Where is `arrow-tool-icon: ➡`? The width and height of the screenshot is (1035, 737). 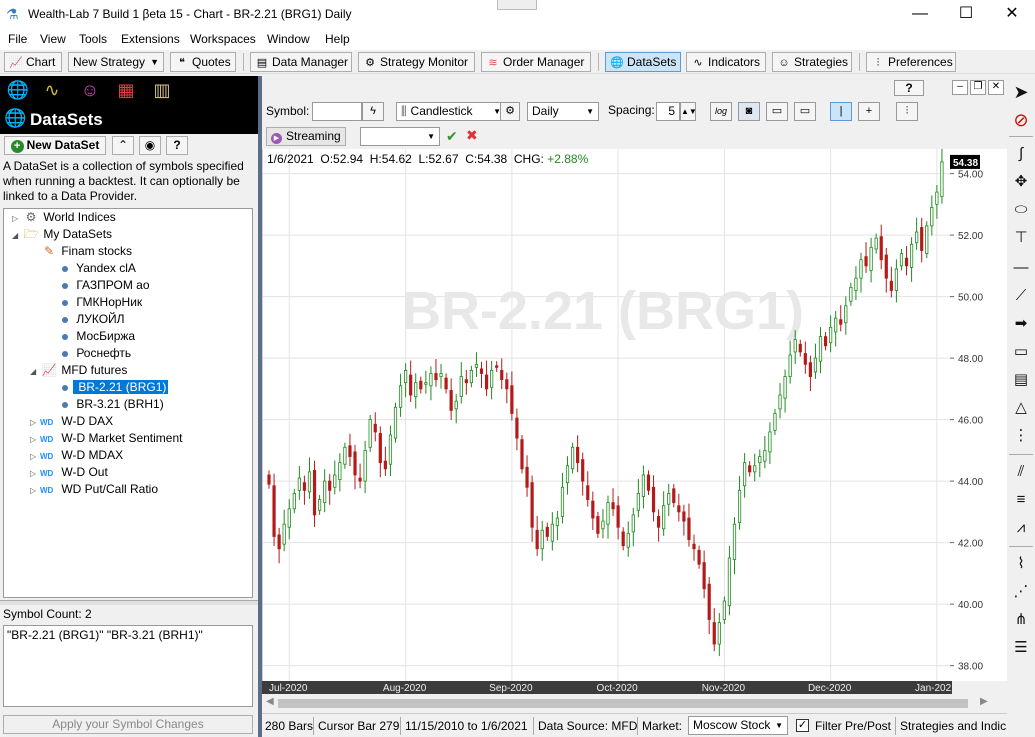 arrow-tool-icon: ➡ is located at coordinates (1021, 324).